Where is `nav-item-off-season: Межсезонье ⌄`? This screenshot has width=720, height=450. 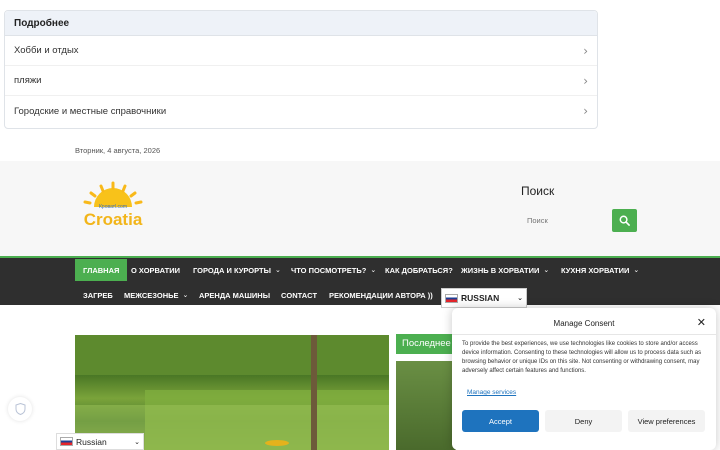 nav-item-off-season: Межсезонье ⌄ is located at coordinates (156, 295).